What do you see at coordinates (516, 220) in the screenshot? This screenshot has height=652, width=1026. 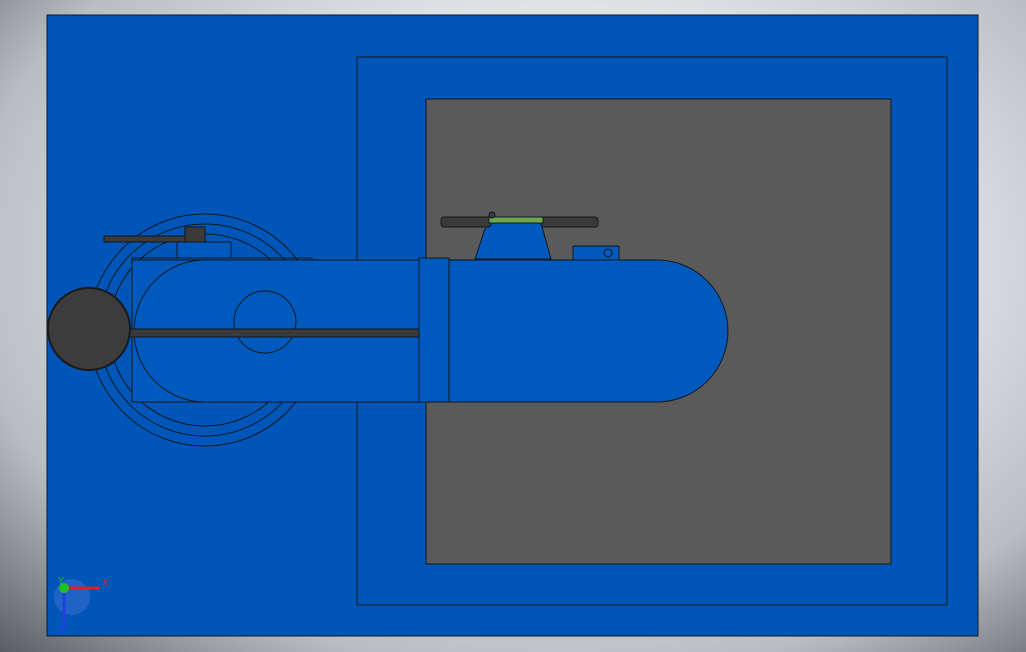 I see `crossbar-center` at bounding box center [516, 220].